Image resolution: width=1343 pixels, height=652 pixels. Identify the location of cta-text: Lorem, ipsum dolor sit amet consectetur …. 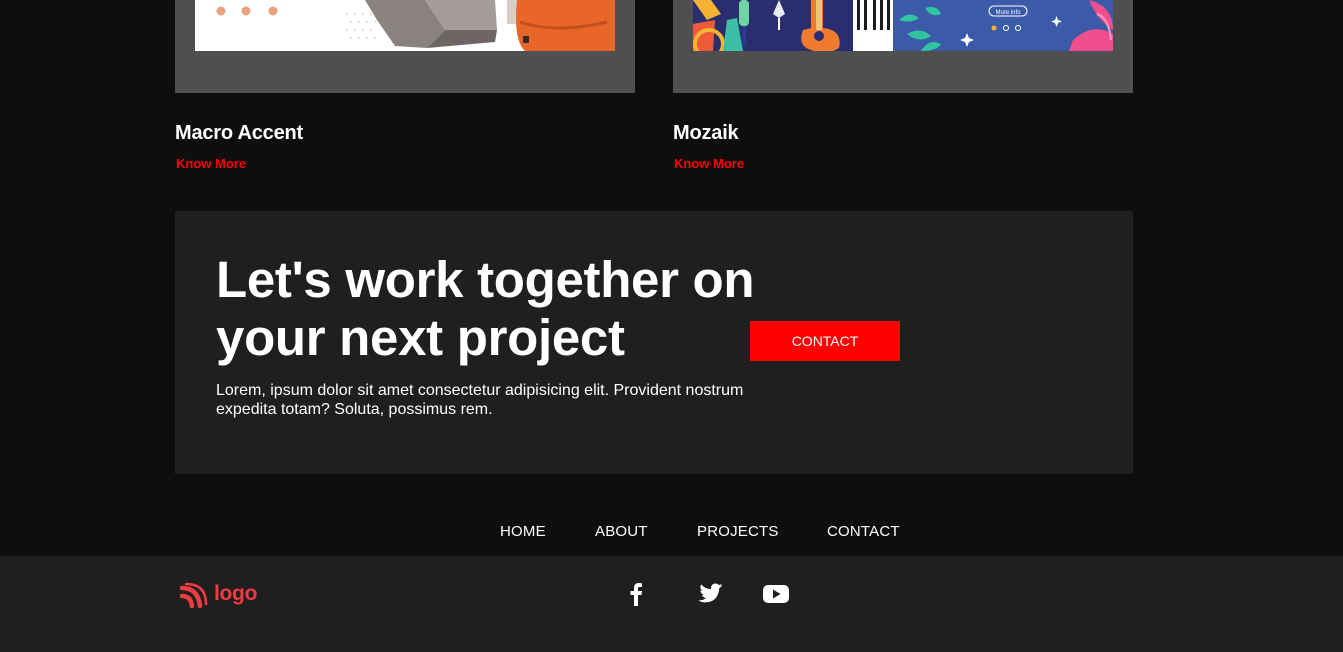
(480, 400).